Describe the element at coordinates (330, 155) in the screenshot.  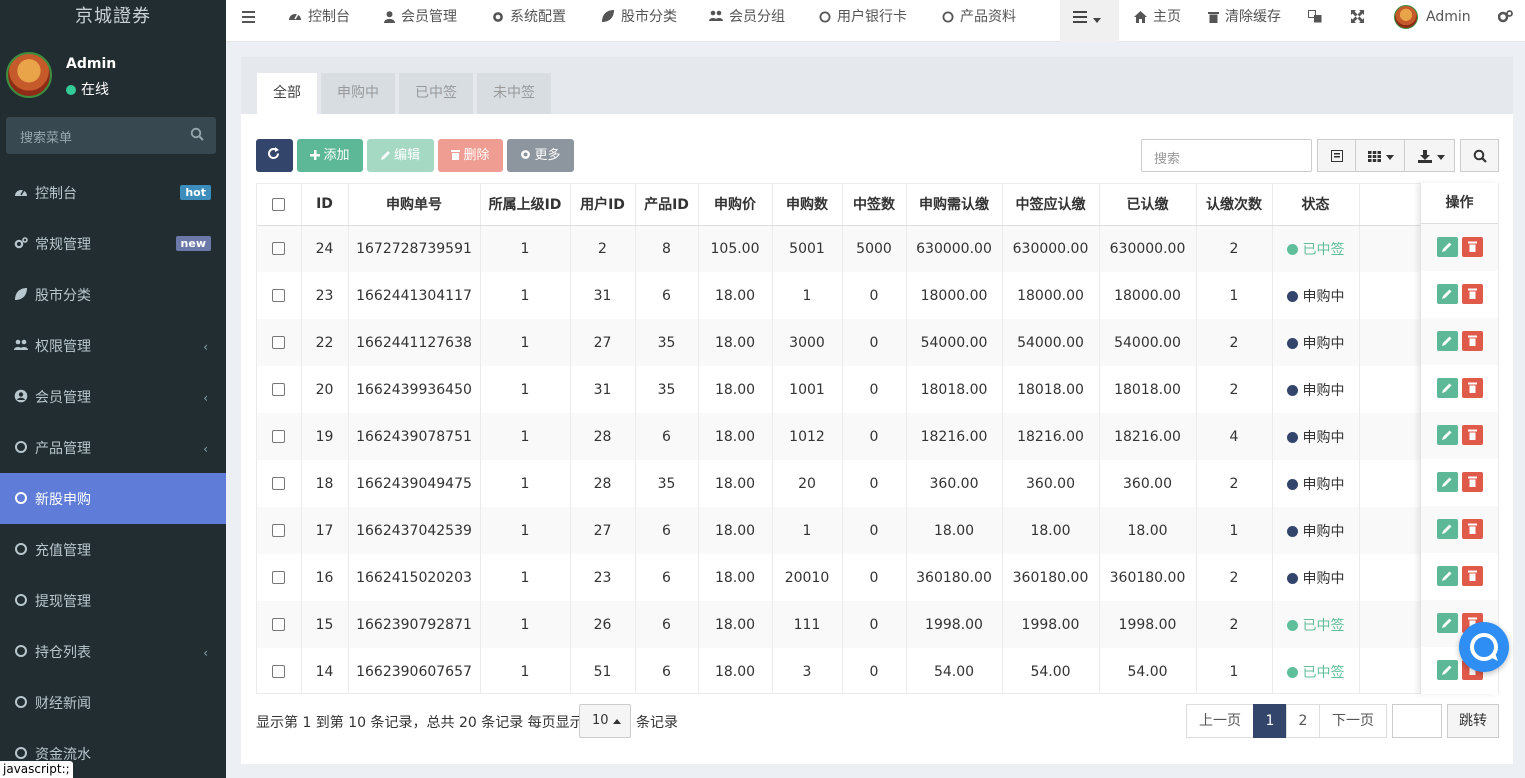
I see `add-button: 添加` at that location.